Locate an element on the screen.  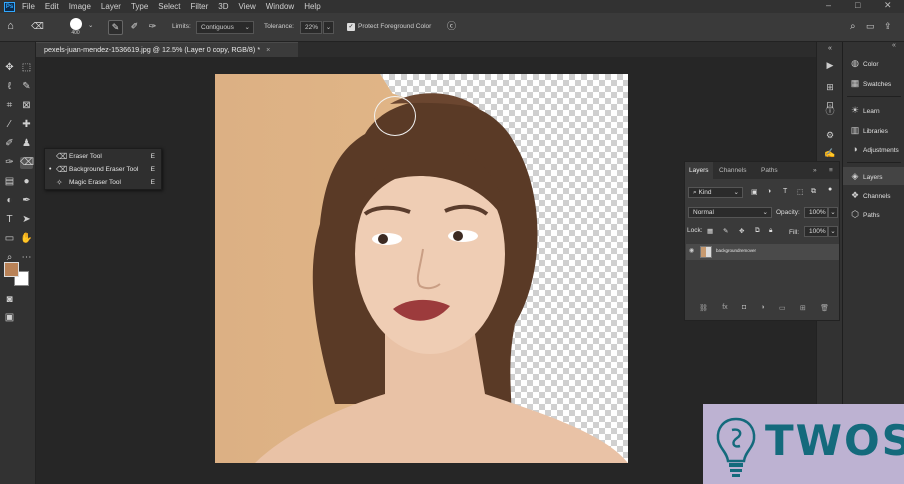
more-tools-icon: ⋯ is located at coordinates (26, 258).